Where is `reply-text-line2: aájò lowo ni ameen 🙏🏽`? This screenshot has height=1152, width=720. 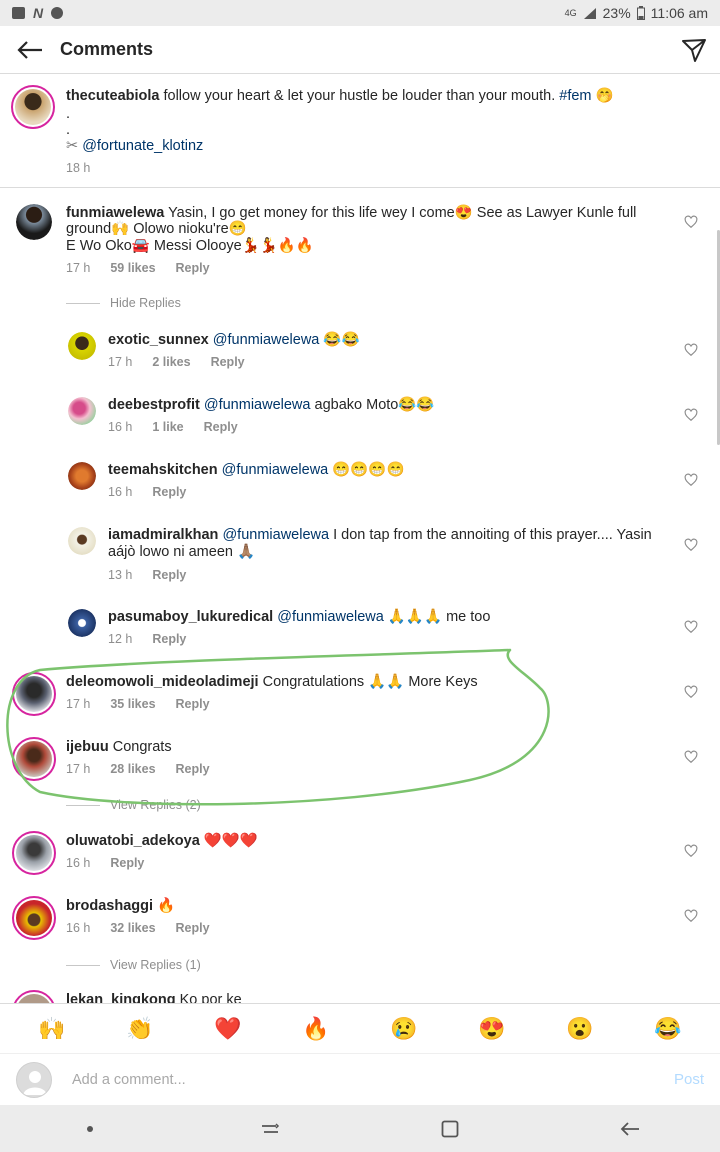 reply-text-line2: aájò lowo ni ameen 🙏🏽 is located at coordinates (182, 552).